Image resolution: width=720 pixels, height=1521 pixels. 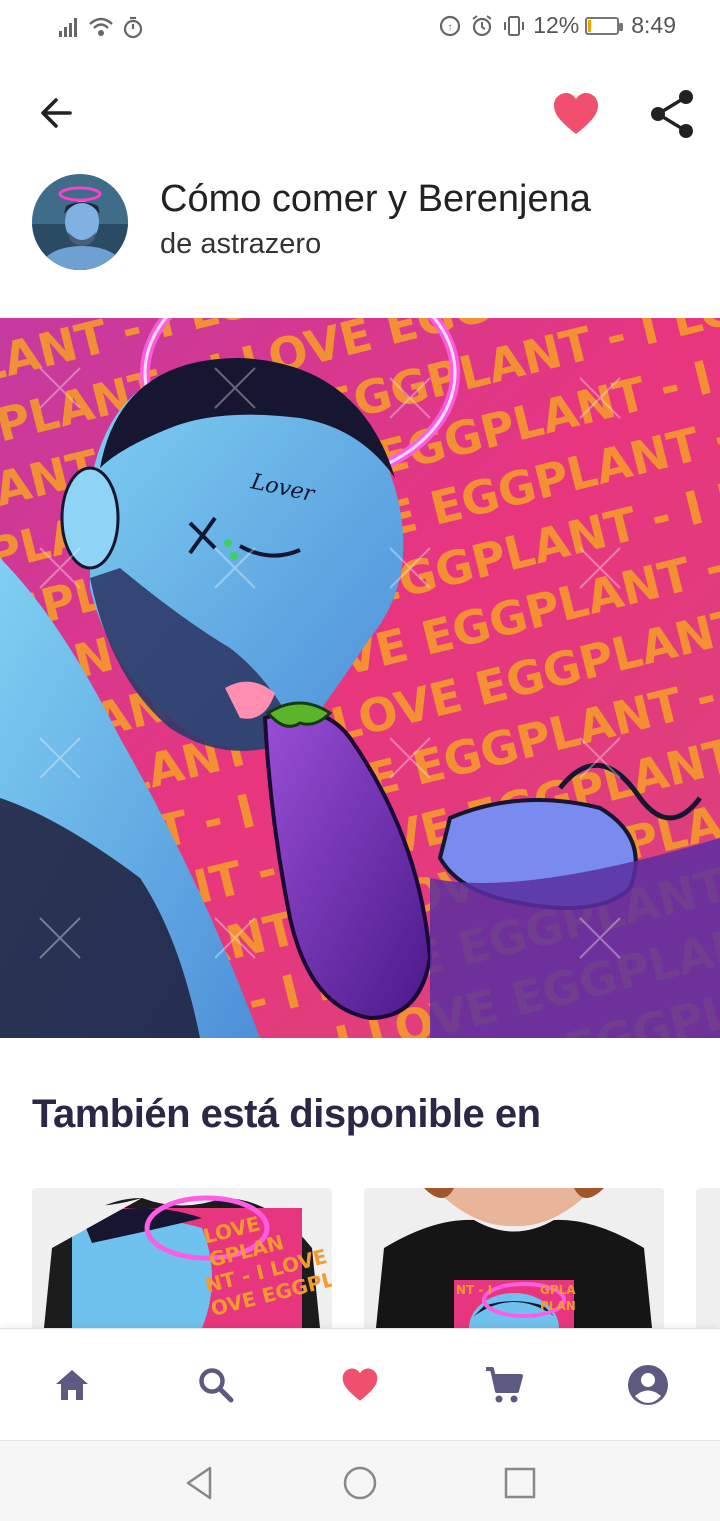 I want to click on recents-square-icon, so click(x=520, y=1483).